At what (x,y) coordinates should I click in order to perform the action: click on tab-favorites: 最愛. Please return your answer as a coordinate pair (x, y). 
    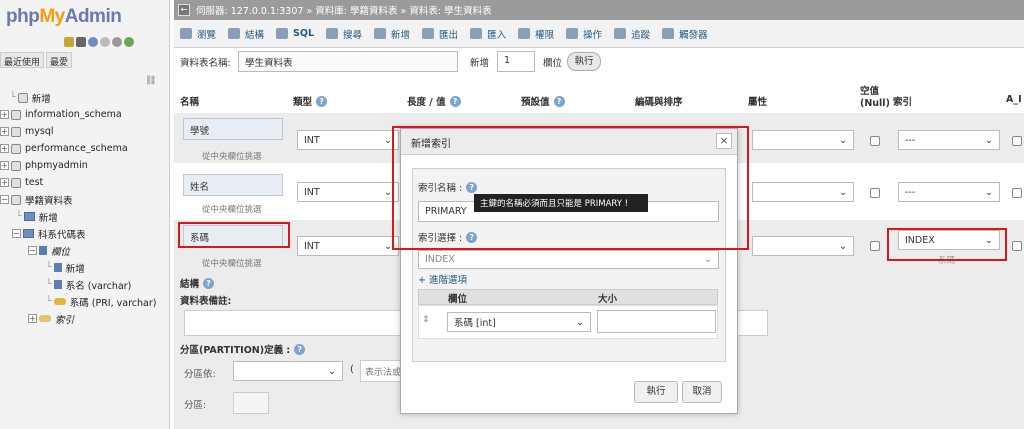
    Looking at the image, I should click on (59, 60).